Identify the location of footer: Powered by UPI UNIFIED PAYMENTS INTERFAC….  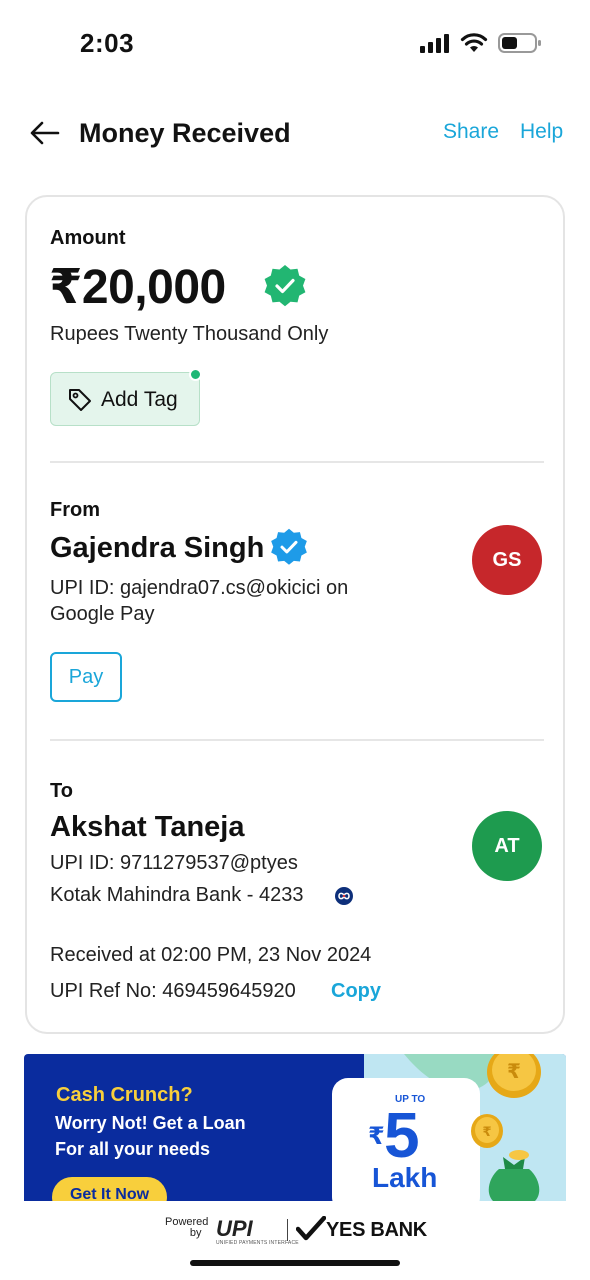
(295, 1230).